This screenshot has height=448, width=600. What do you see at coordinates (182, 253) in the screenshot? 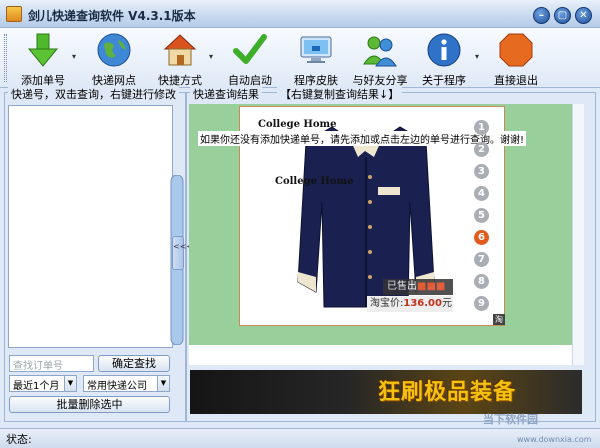
I see `collapse-panel-button: <<<` at bounding box center [182, 253].